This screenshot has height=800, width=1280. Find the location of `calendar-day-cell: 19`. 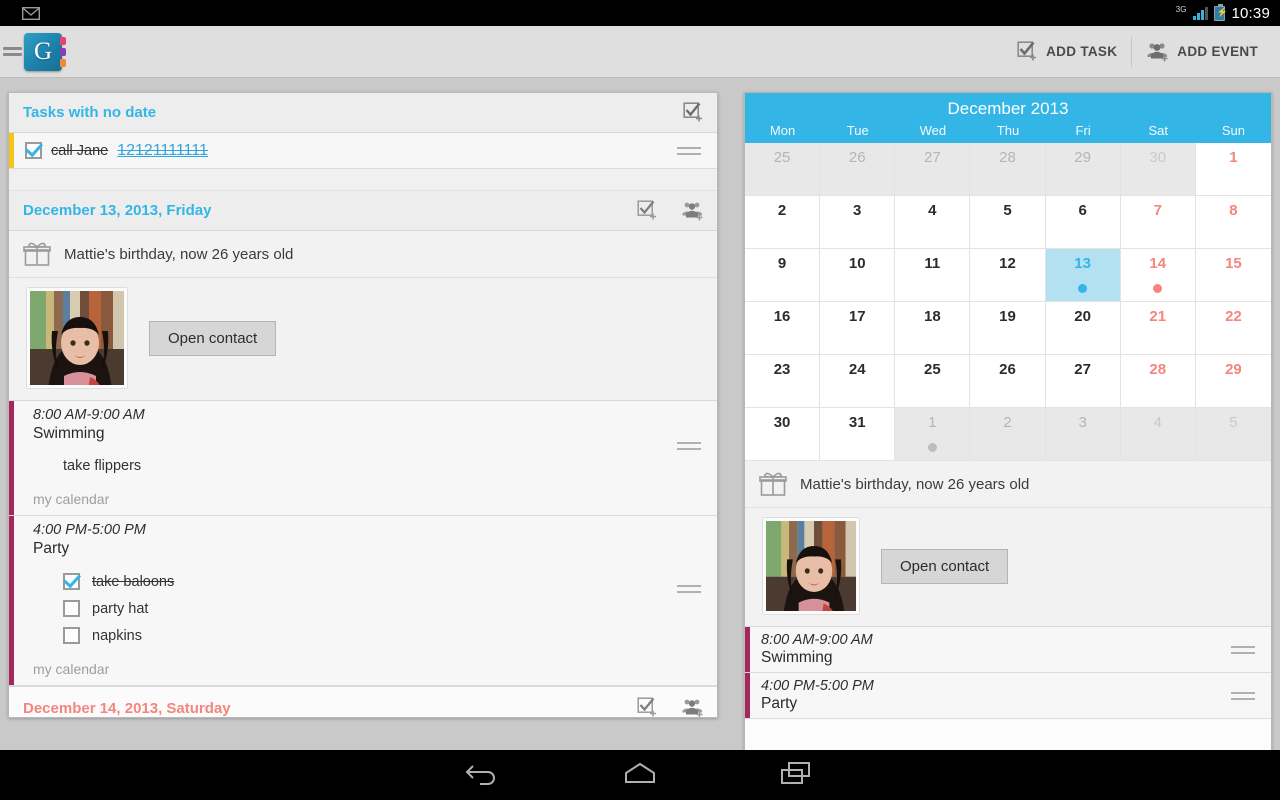

calendar-day-cell: 19 is located at coordinates (1008, 328).